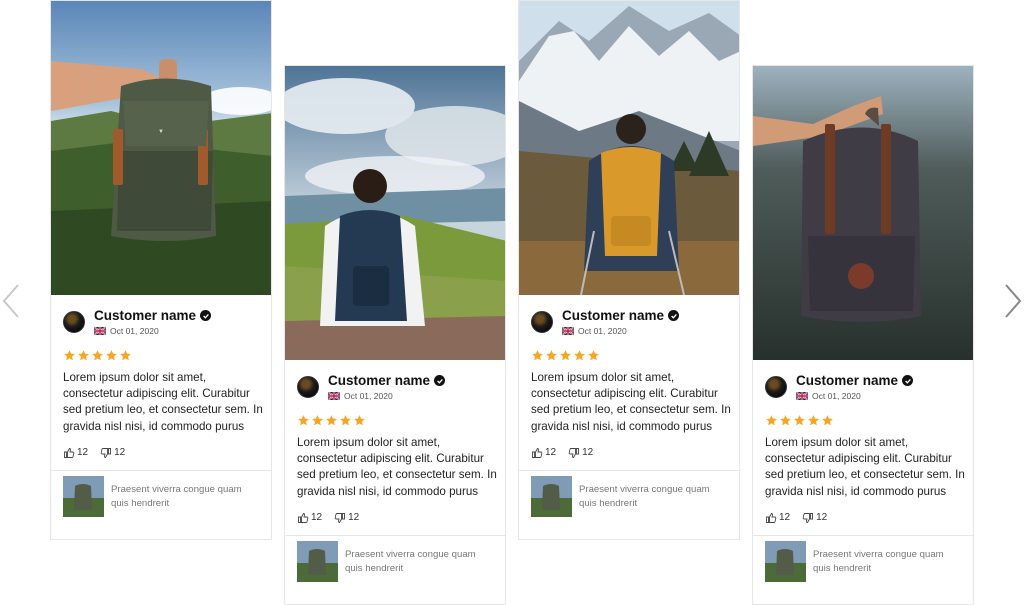 This screenshot has width=1024, height=605. I want to click on snowy-mountain-photo-image, so click(629, 148).